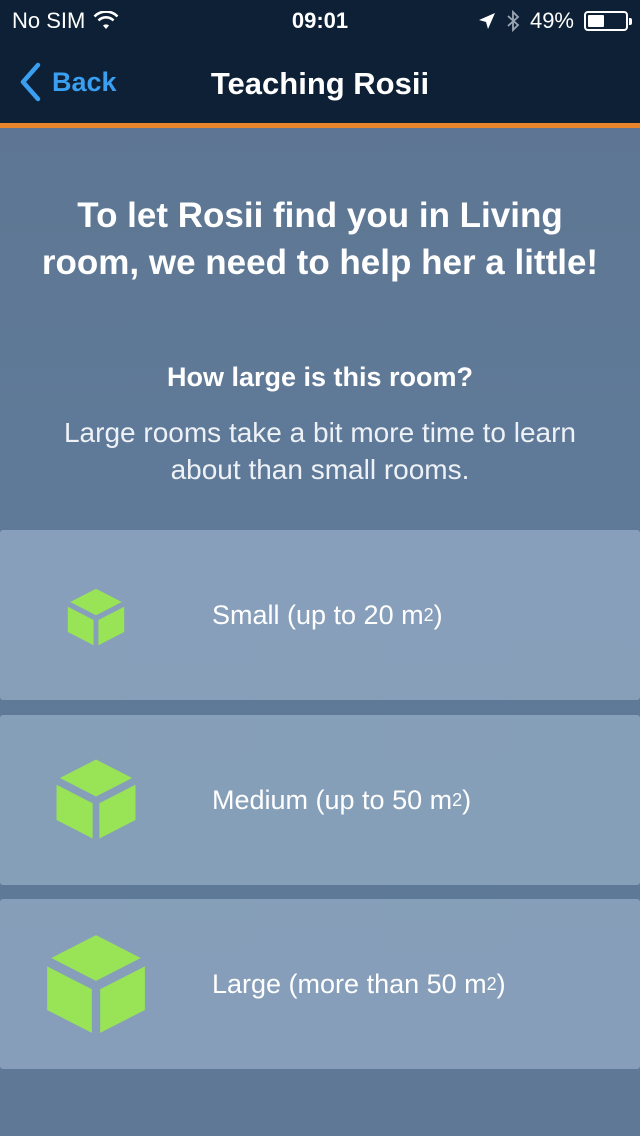 The width and height of the screenshot is (640, 1136). Describe the element at coordinates (359, 983) in the screenshot. I see `option-label: Large (more than 50 m 2)` at that location.